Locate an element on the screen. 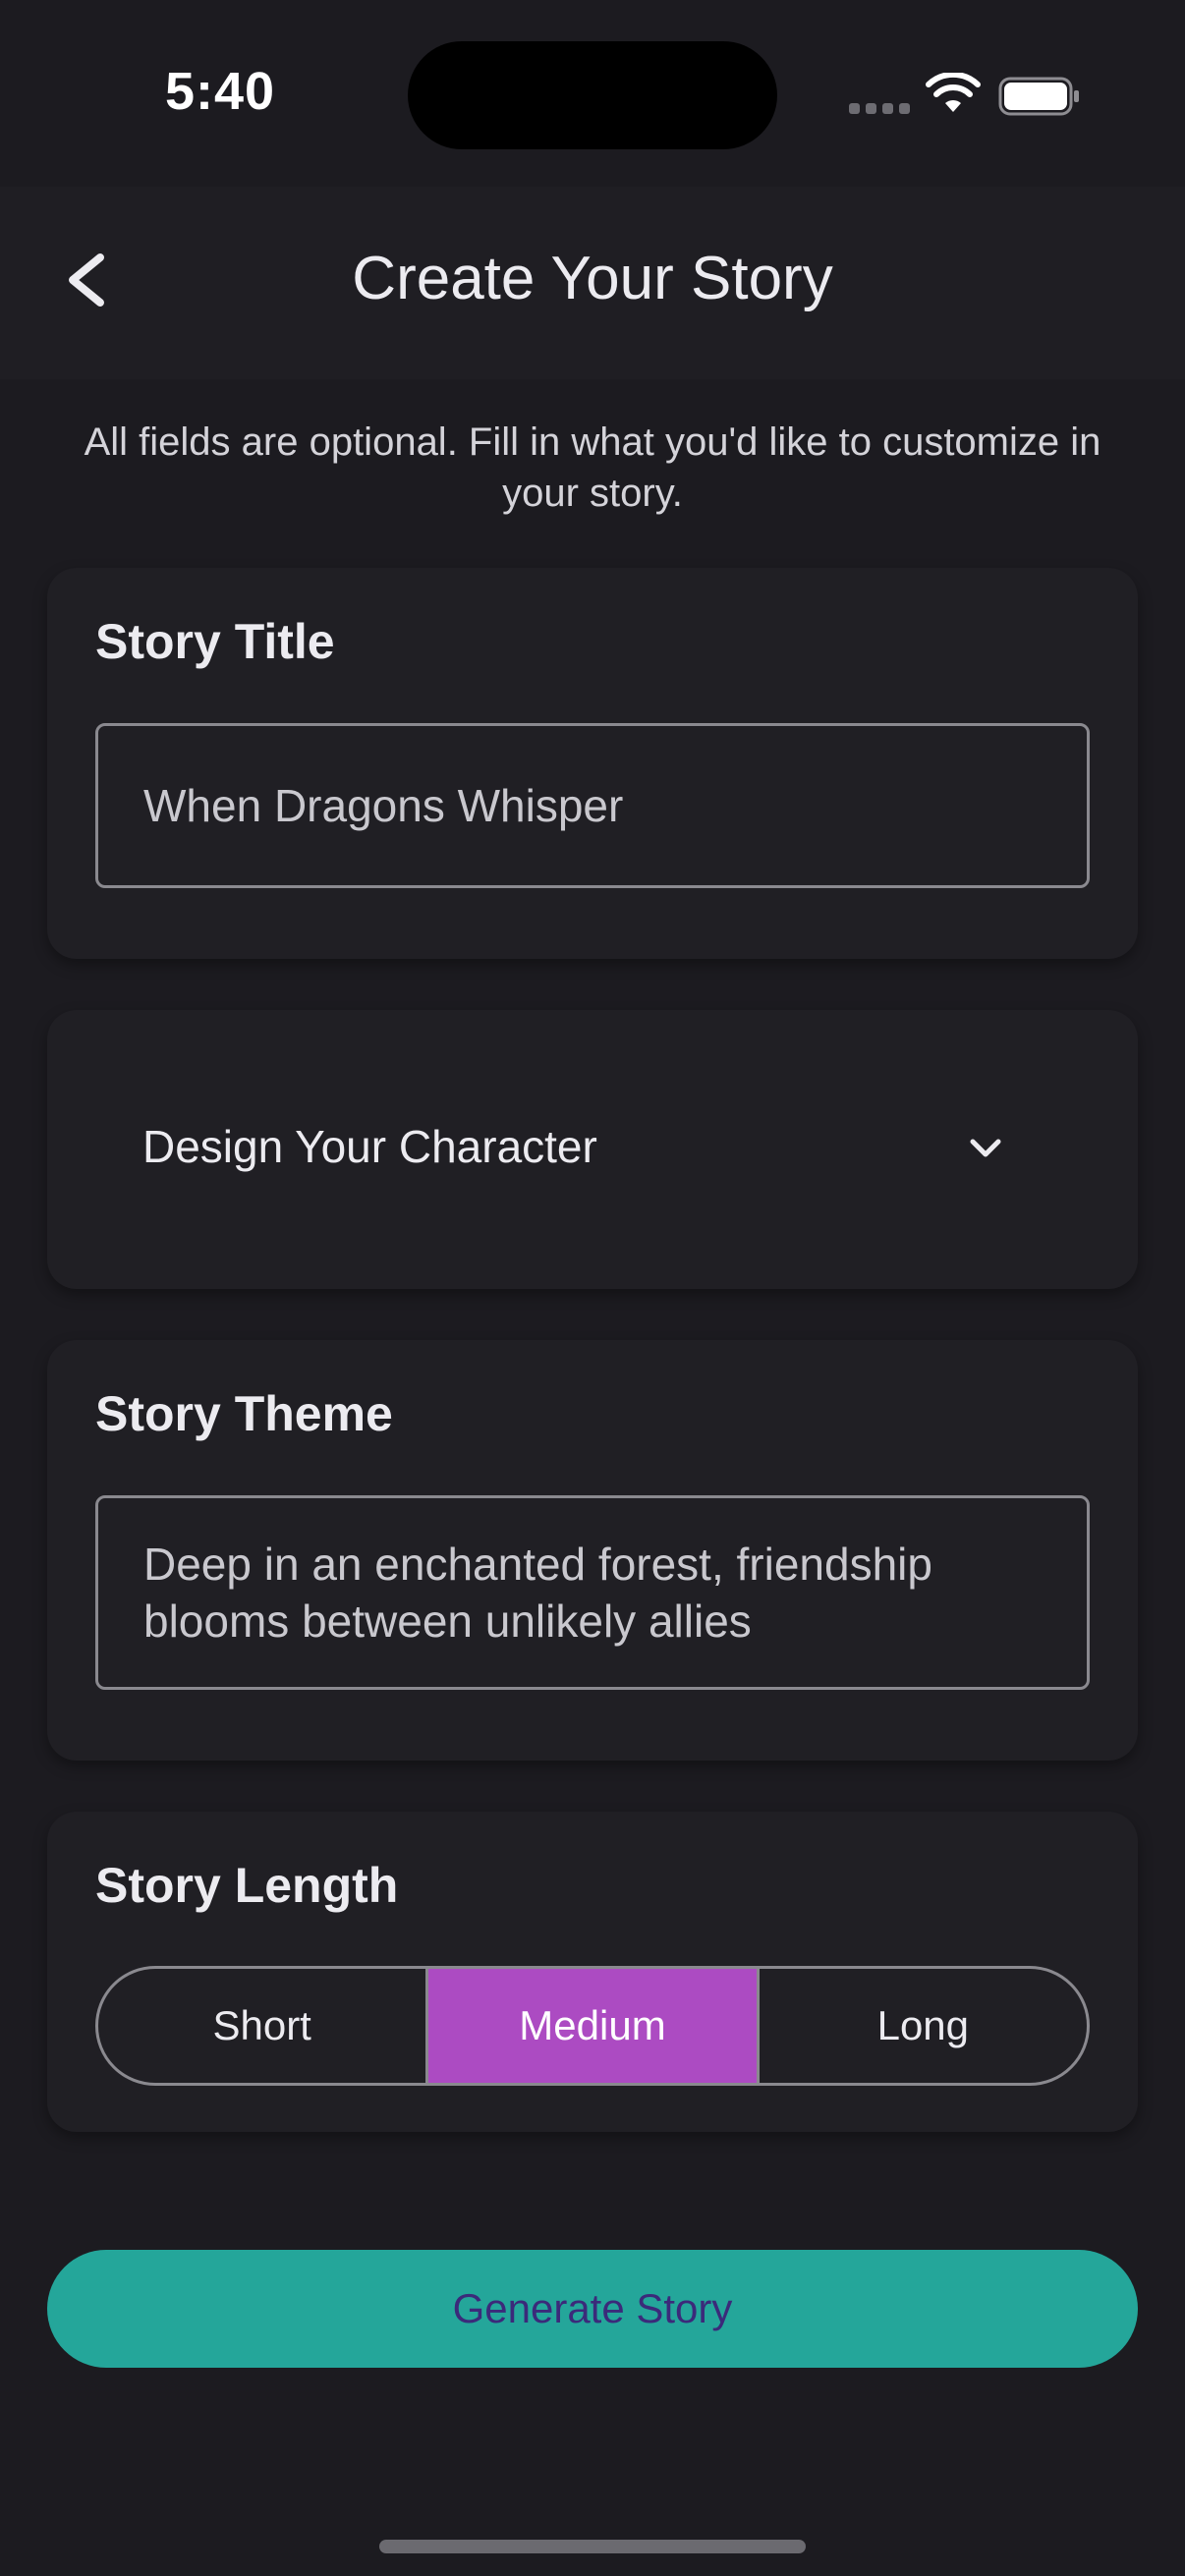 The height and width of the screenshot is (2576, 1185). battery-icon is located at coordinates (1038, 96).